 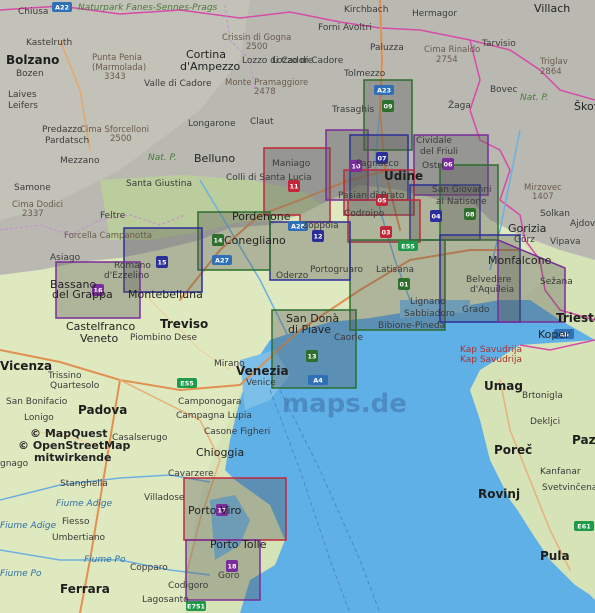 What do you see at coordinates (527, 228) in the screenshot?
I see `label-gorizia: Gorizia` at bounding box center [527, 228].